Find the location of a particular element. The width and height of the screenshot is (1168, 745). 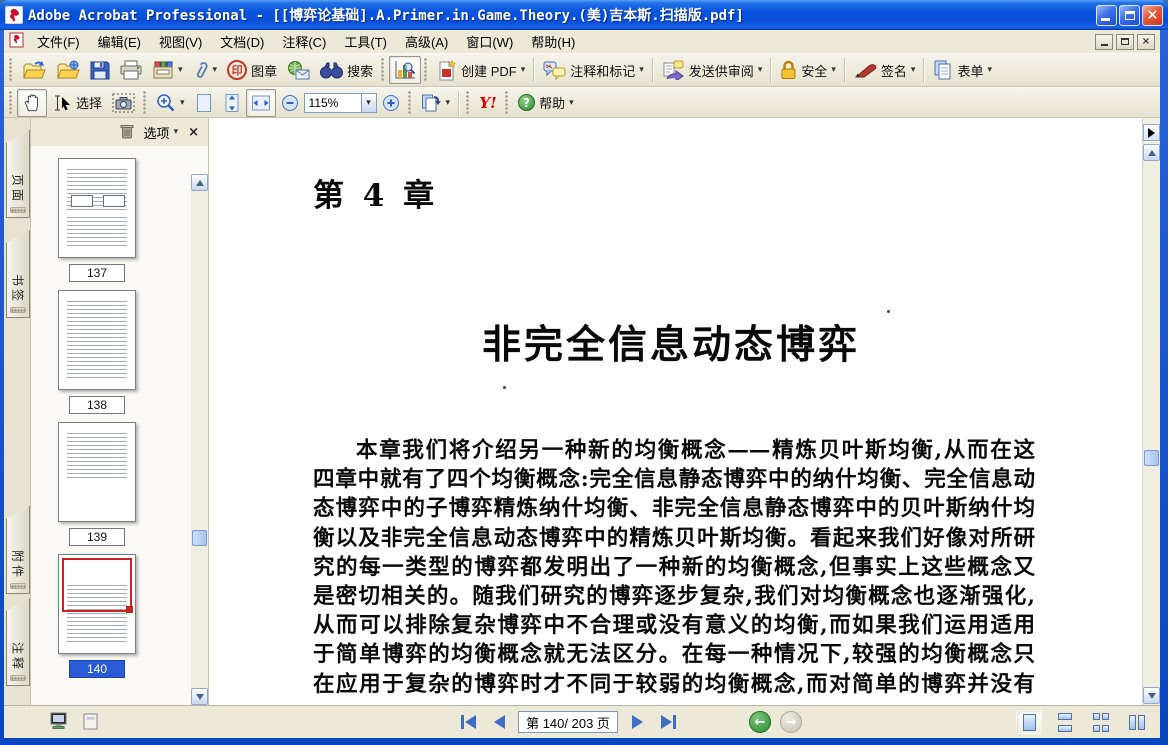

zoom-in-tool-button: ▾ is located at coordinates (170, 103).